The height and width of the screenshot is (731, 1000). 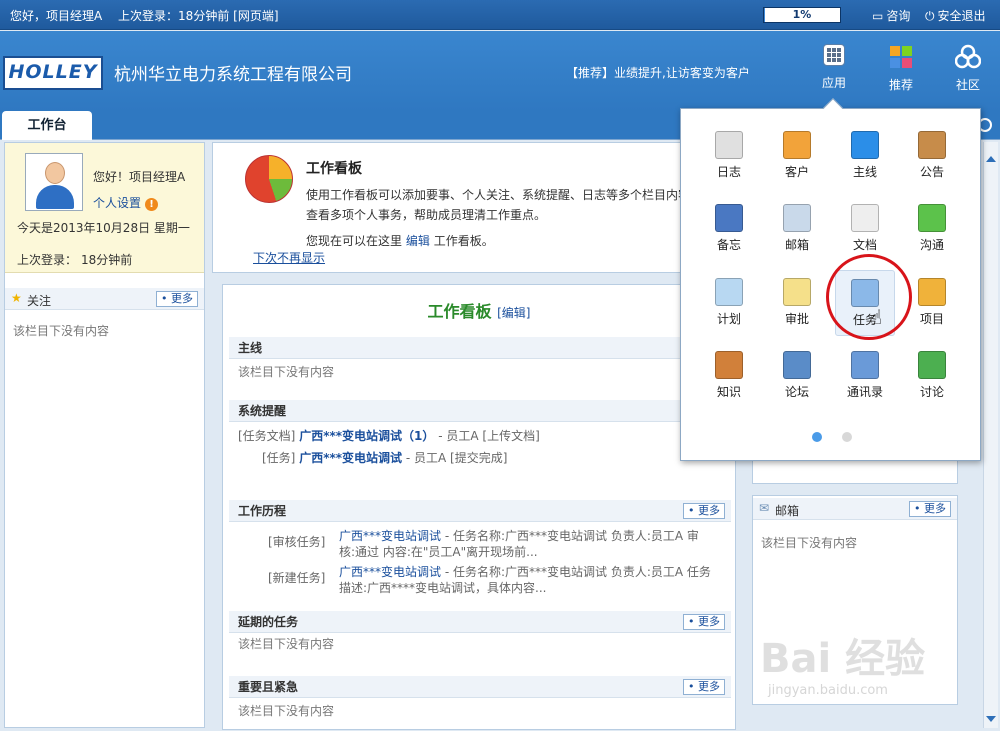 What do you see at coordinates (139, 177) in the screenshot?
I see `user-hello: 您好！项目经理A` at bounding box center [139, 177].